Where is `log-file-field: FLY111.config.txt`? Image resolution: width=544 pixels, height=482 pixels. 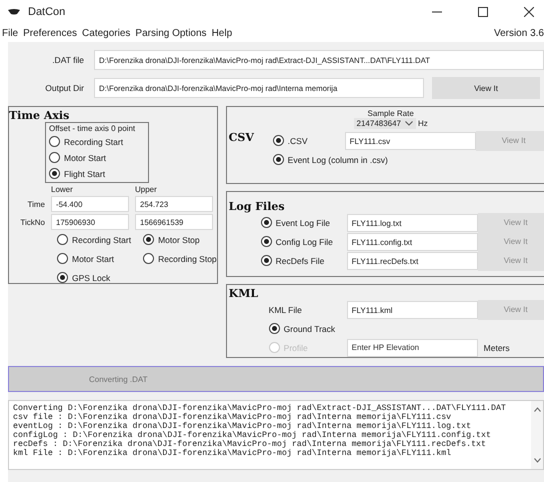 log-file-field: FLY111.config.txt is located at coordinates (412, 241).